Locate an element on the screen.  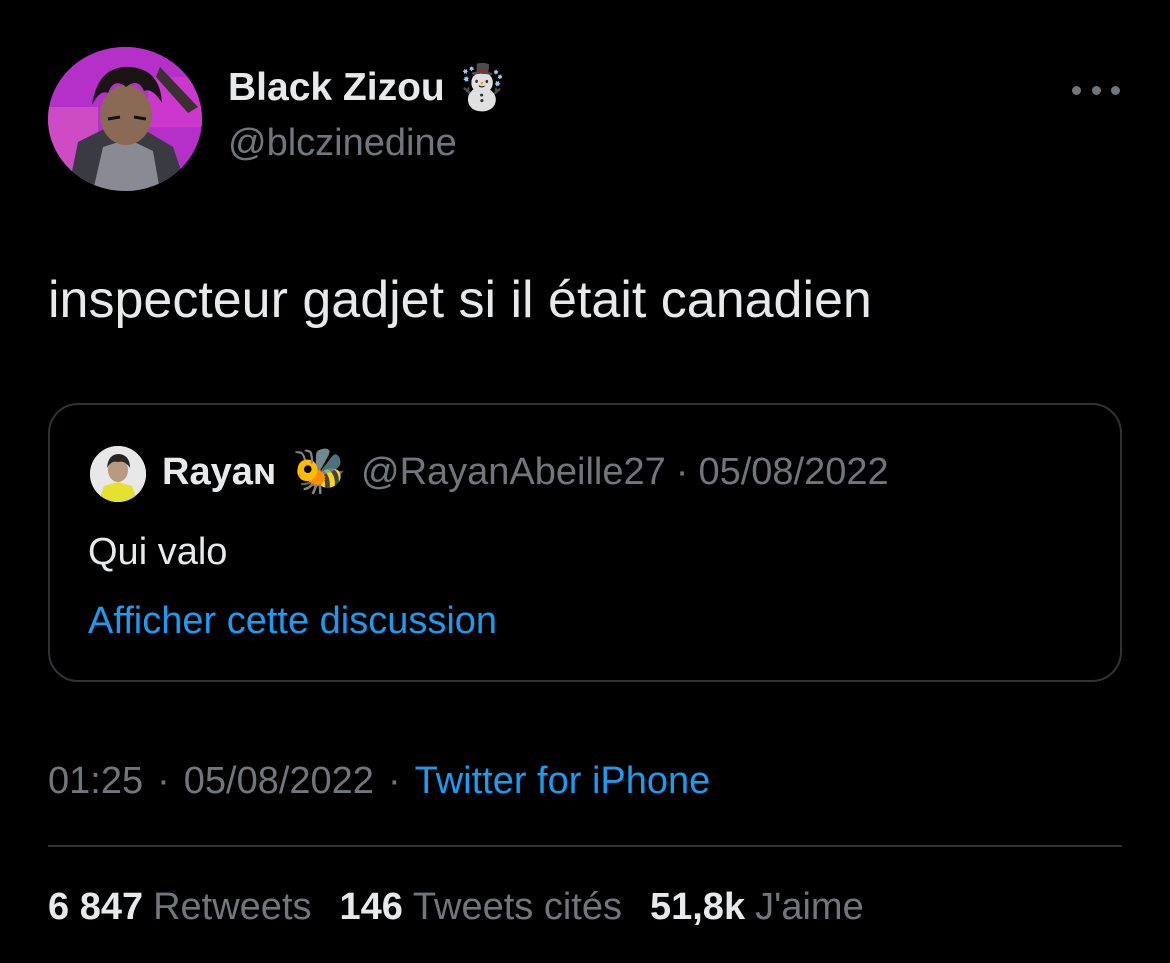
tweet-date: 05/08/2022 is located at coordinates (279, 781).